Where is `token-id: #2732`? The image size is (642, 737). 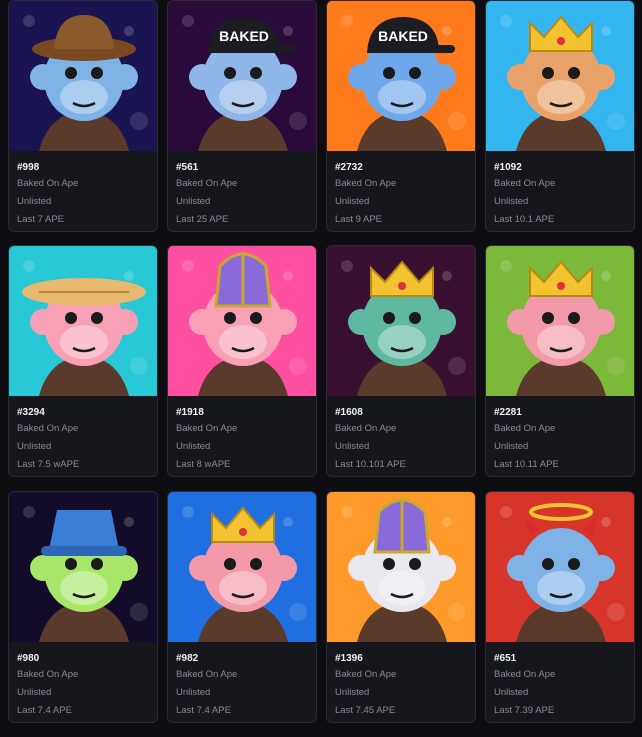 token-id: #2732 is located at coordinates (349, 167).